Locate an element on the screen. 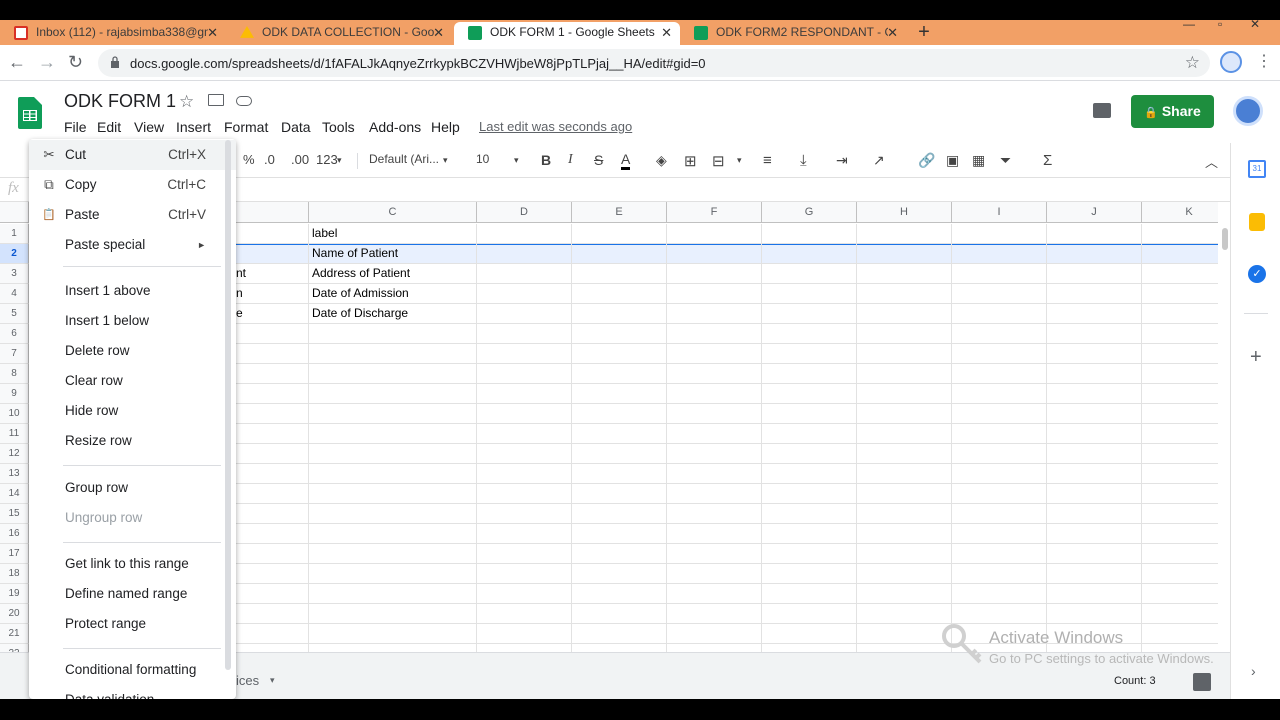  column-header: C is located at coordinates (393, 212).